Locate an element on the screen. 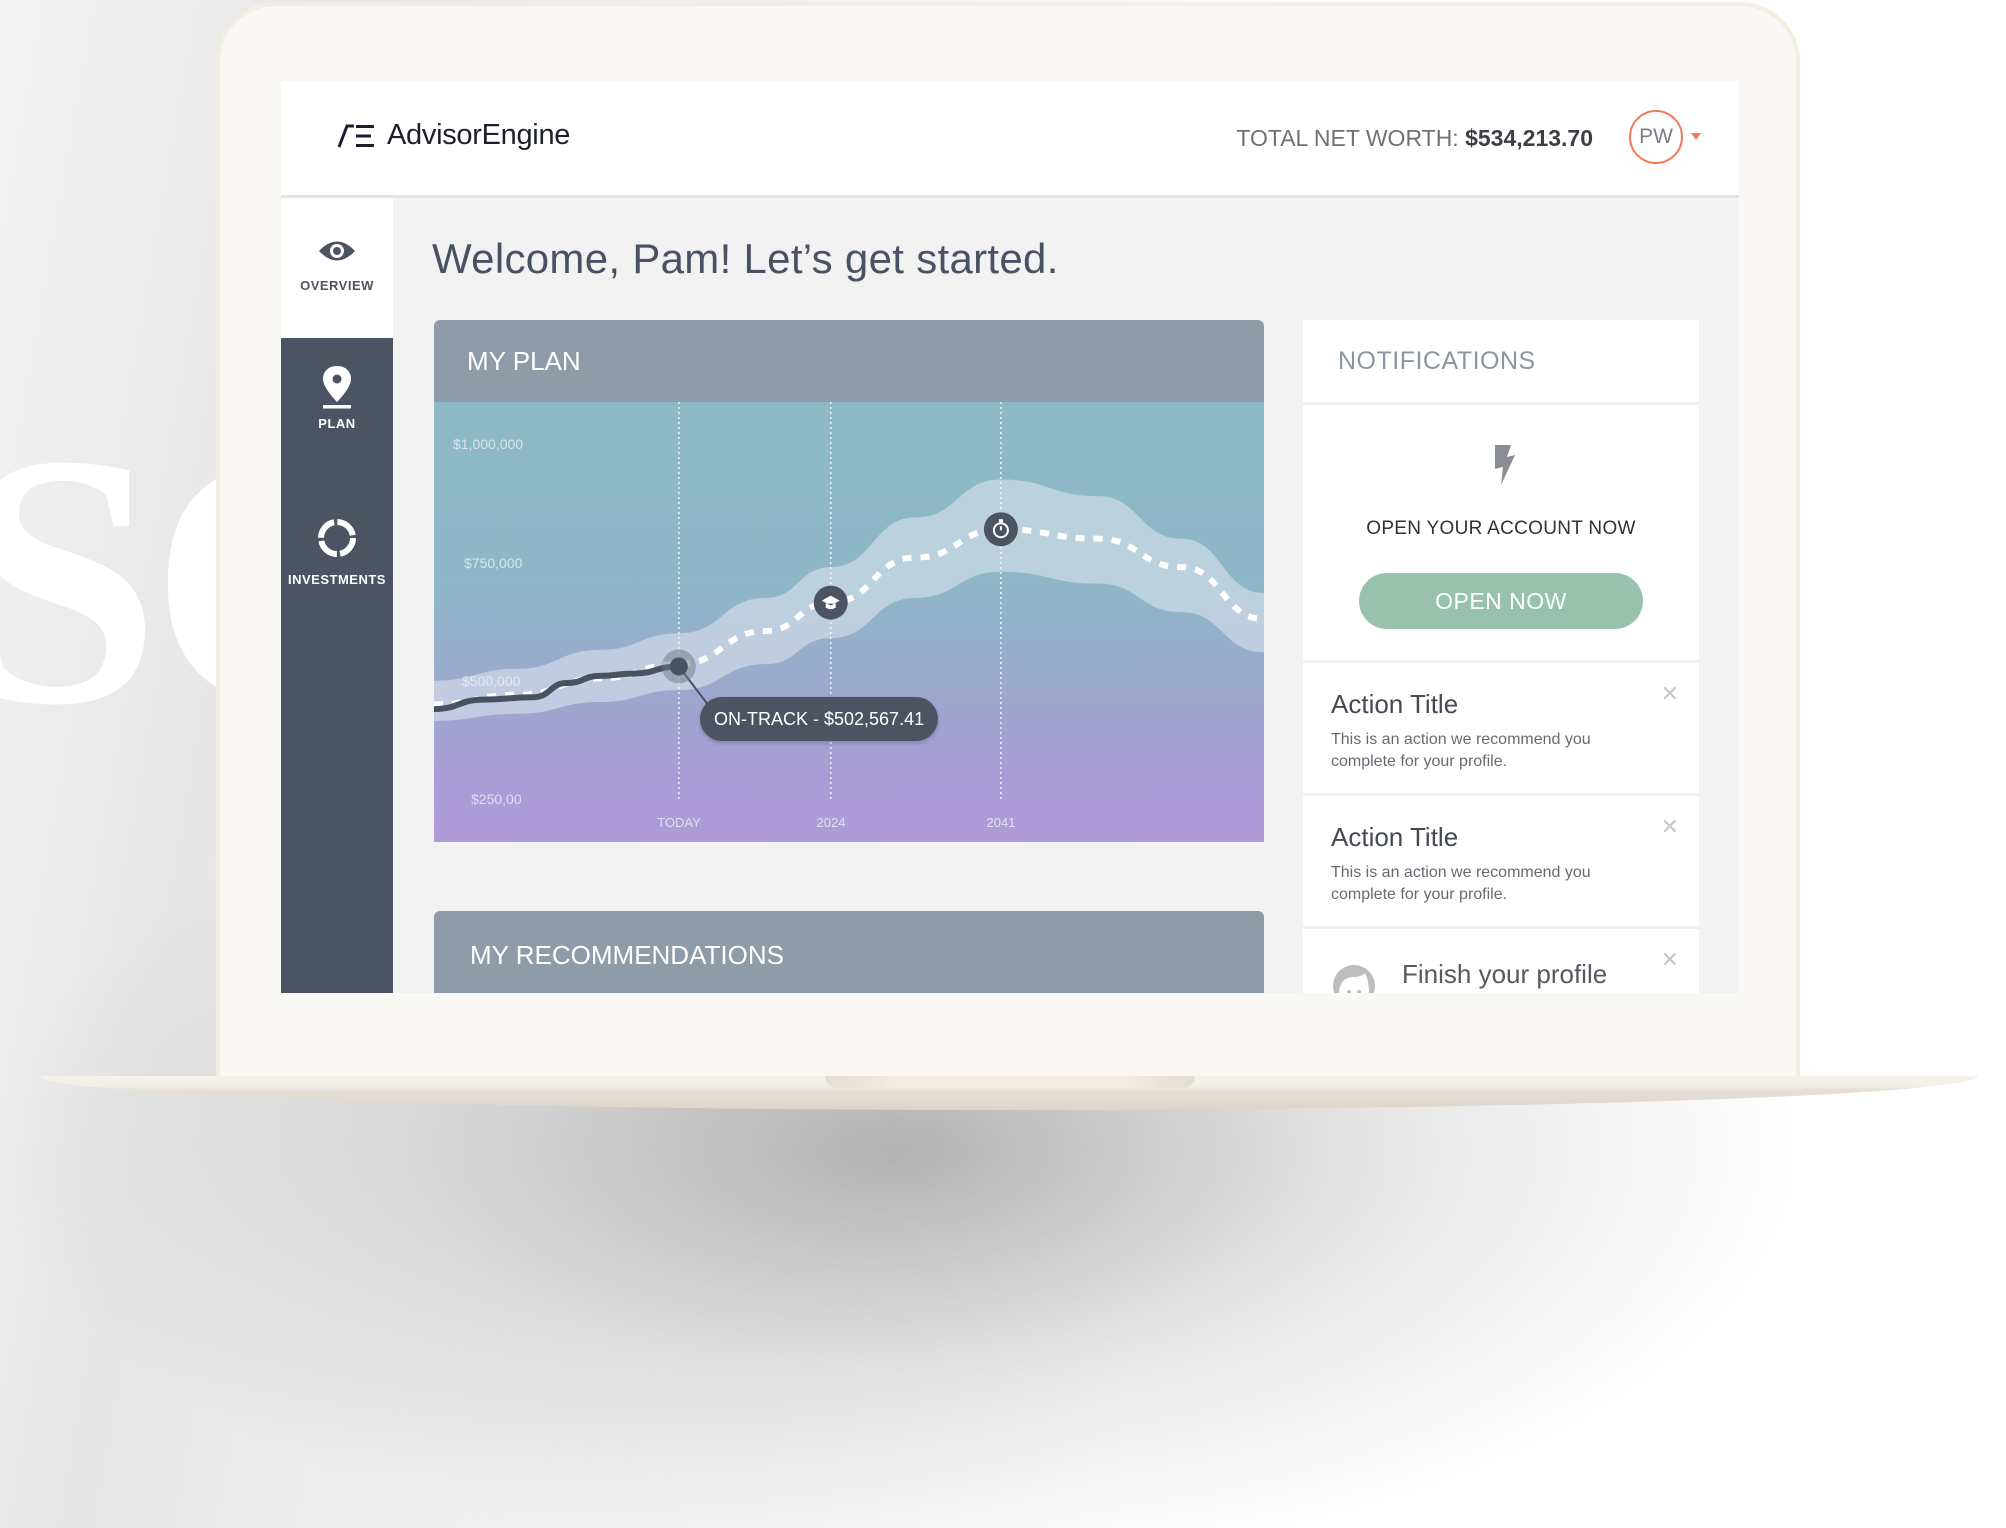 The image size is (2006, 1528). notifications-title: NOTIFICATIONS is located at coordinates (1501, 362).